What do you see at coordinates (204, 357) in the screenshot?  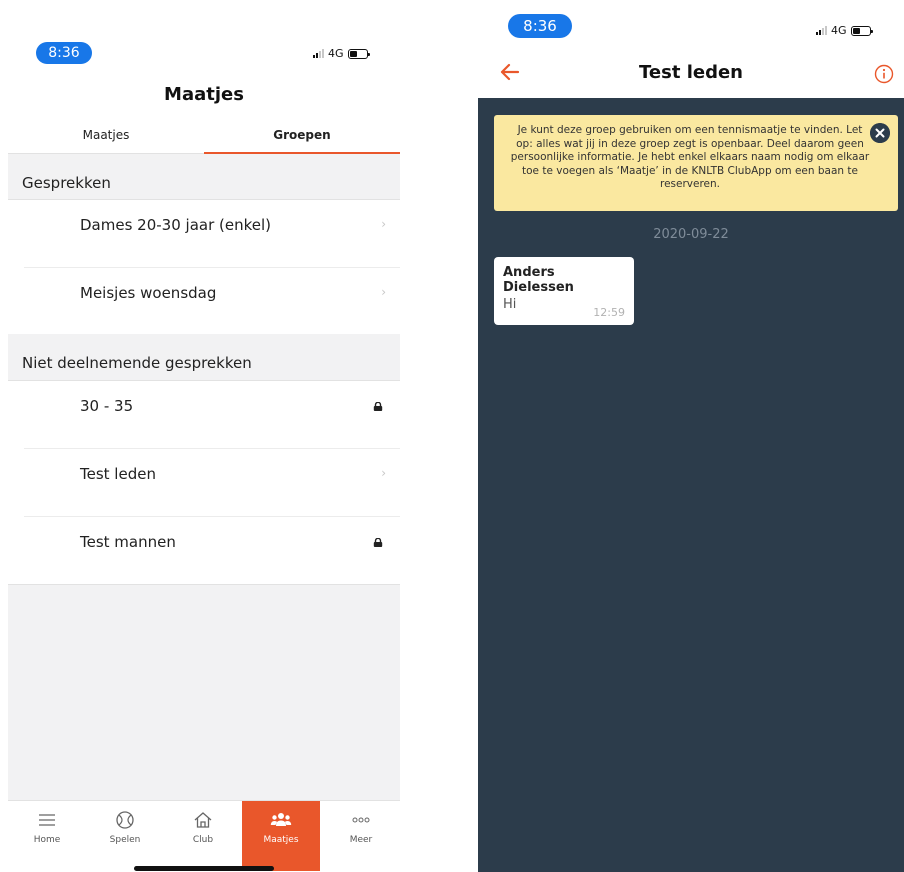 I see `section-header-niet-deelnemend: Niet deelnemende gesprekken` at bounding box center [204, 357].